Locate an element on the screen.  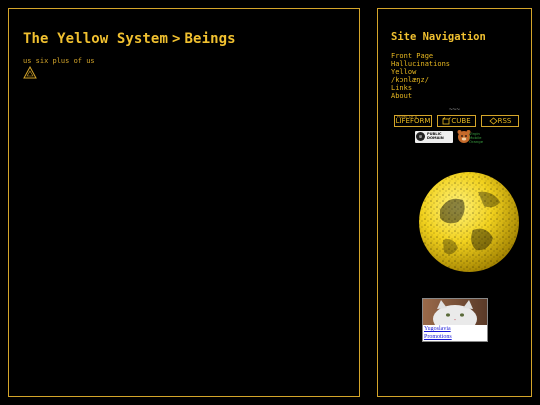
promo-box: Yugoslavia Promotions is located at coordinates (455, 320).